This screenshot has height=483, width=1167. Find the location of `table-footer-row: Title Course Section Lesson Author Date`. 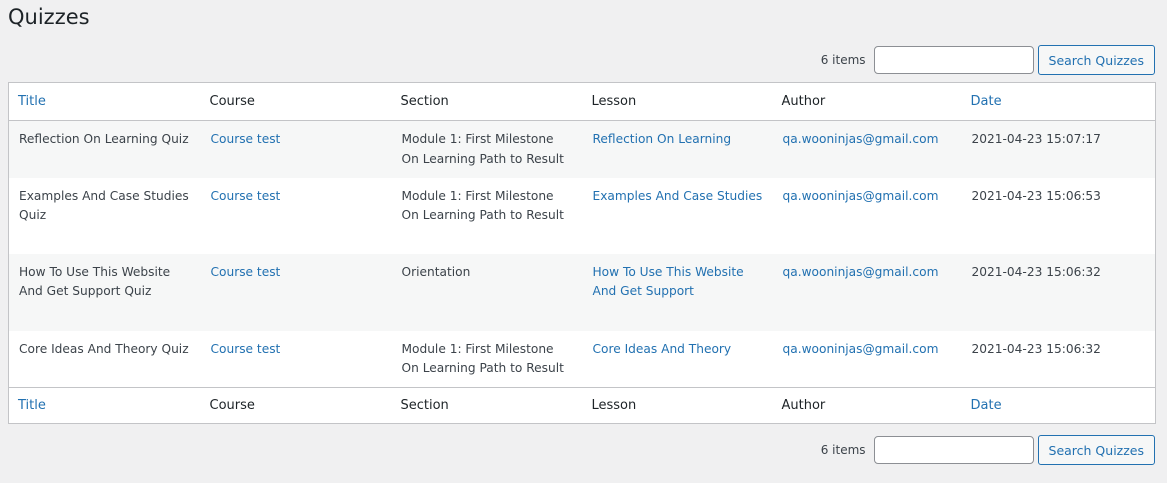

table-footer-row: Title Course Section Lesson Author Date is located at coordinates (582, 405).